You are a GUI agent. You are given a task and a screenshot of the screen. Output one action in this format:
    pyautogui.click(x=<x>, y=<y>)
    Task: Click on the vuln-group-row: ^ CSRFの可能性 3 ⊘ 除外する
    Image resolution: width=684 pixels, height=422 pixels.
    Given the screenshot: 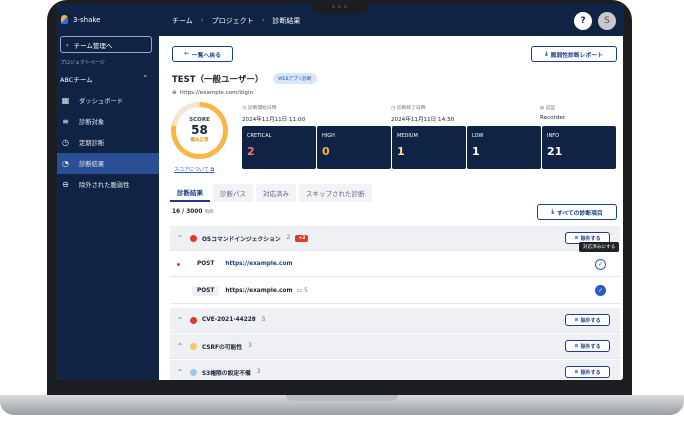 What is the action you would take?
    pyautogui.click(x=395, y=346)
    